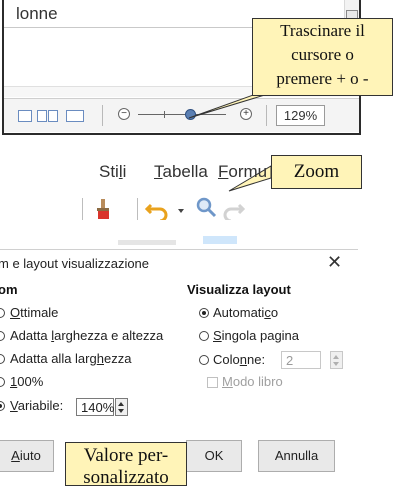 This screenshot has height=489, width=398. I want to click on option-fit-width: Adatta alla larghezza, so click(70, 358).